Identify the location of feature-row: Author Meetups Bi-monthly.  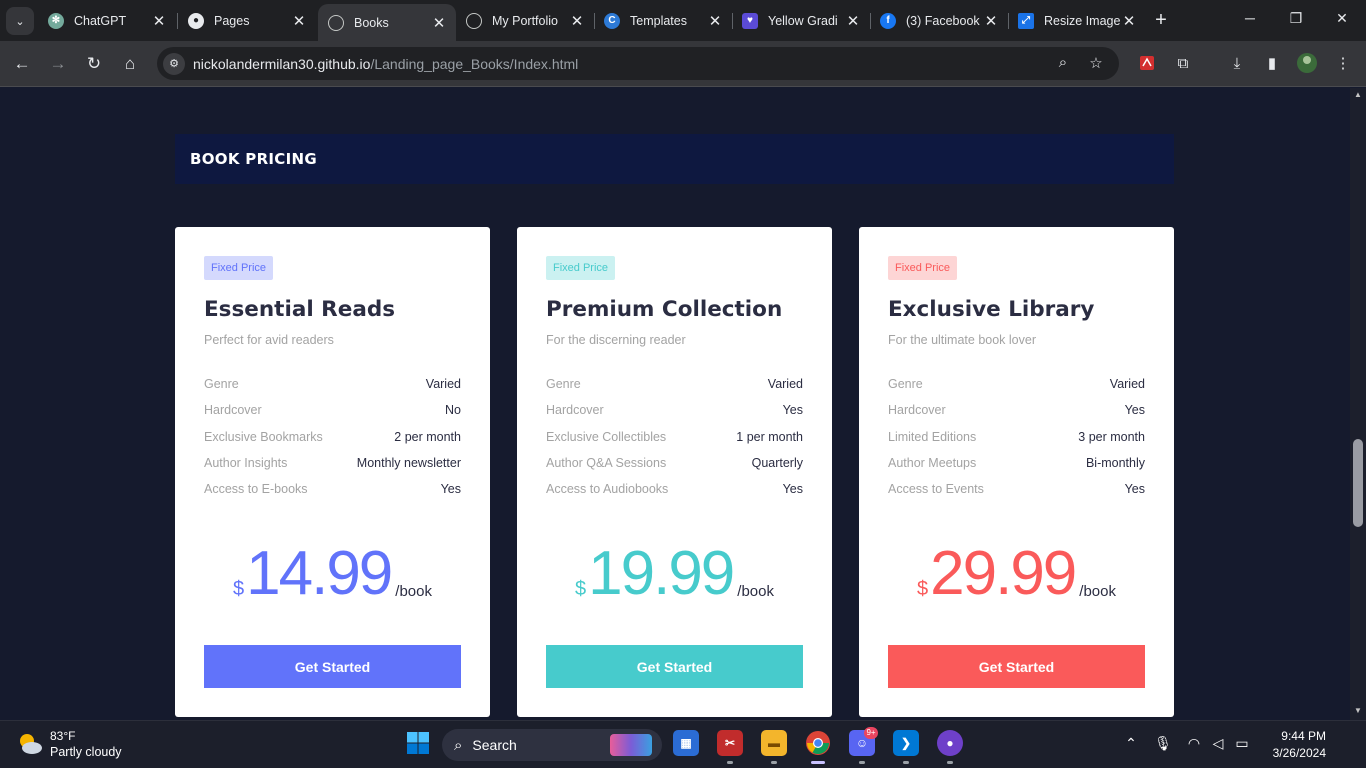
(1016, 469).